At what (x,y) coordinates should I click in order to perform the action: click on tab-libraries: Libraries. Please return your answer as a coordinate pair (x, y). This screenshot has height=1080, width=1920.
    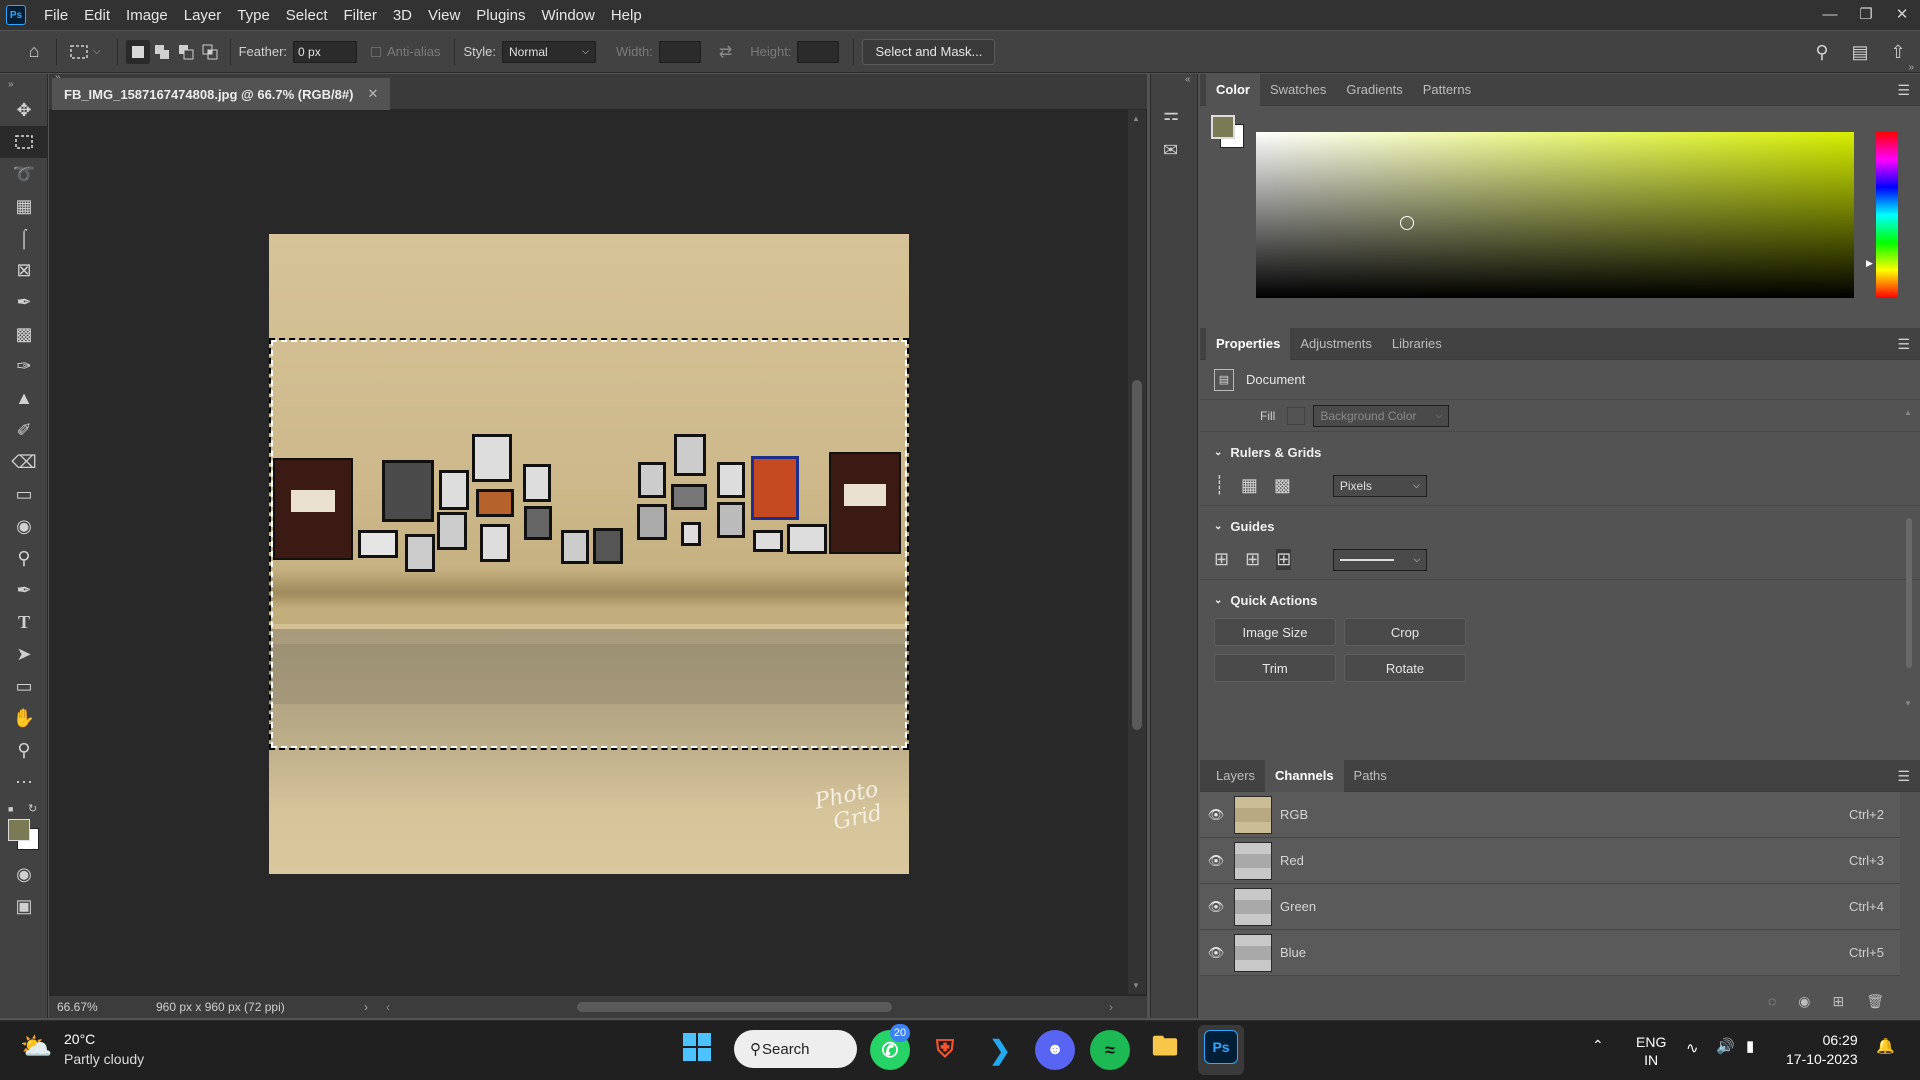
    Looking at the image, I should click on (1417, 344).